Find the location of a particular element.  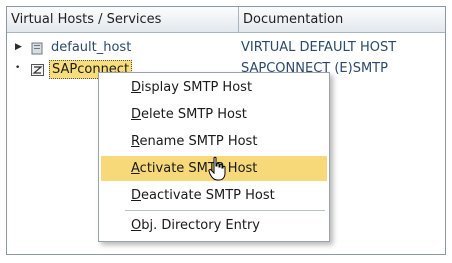

table-row: ▶ default_host VIRTUAL DEFAULT HOST is located at coordinates (226, 47).